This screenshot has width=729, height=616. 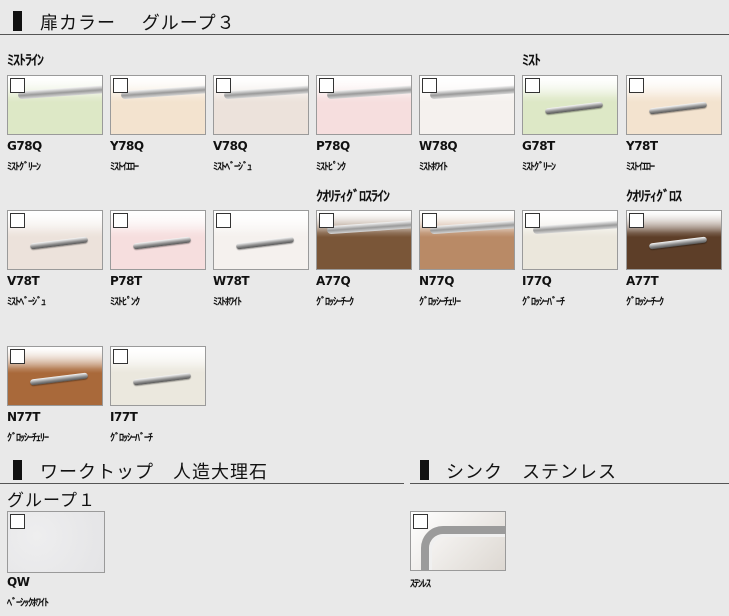 I want to click on swatch-code: W78Q, so click(x=438, y=146).